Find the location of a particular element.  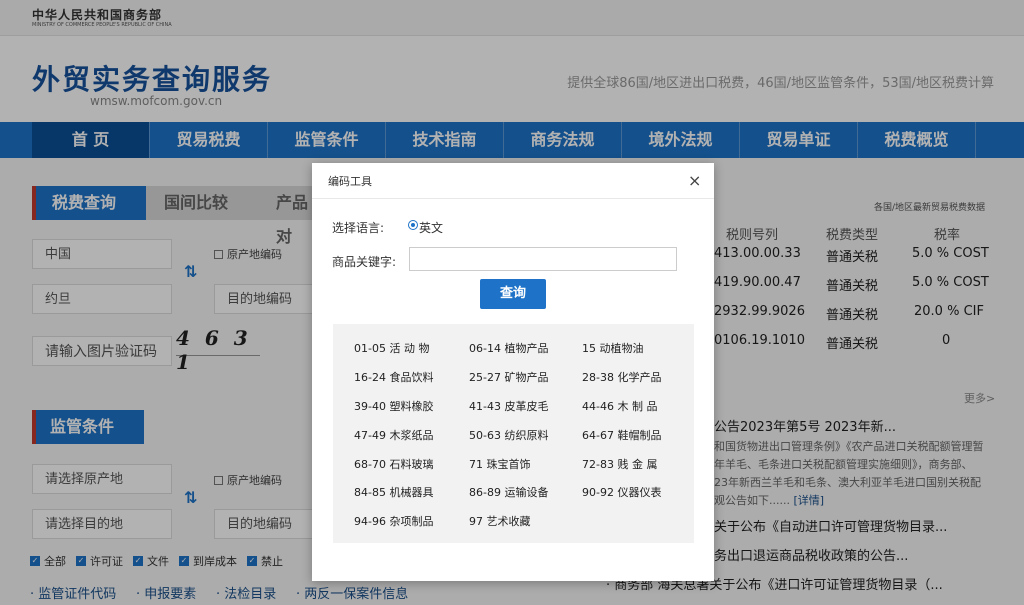

hs-section-link: 84-85 机械器具 is located at coordinates (393, 492).